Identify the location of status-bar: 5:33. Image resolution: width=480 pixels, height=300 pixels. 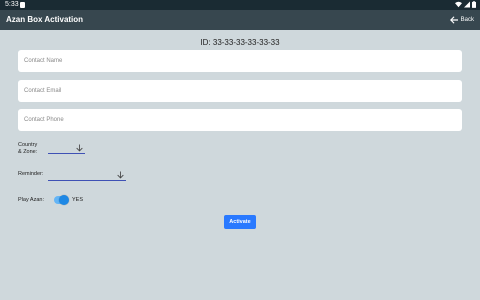
(240, 5).